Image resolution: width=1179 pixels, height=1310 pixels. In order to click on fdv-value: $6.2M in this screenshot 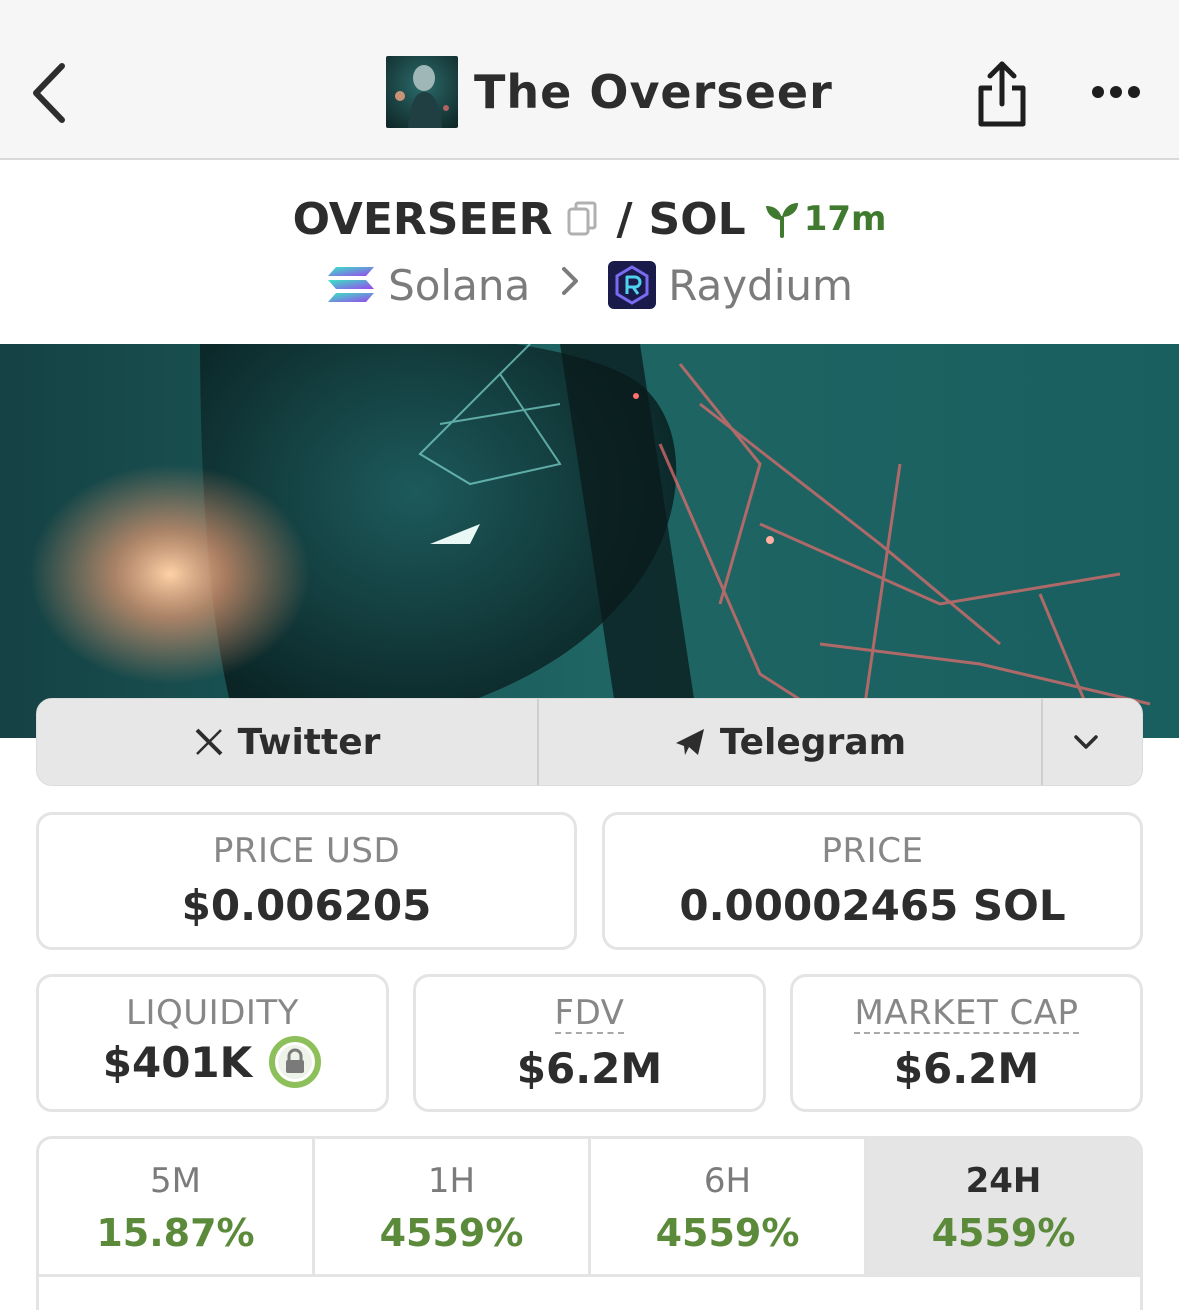, I will do `click(589, 1068)`.